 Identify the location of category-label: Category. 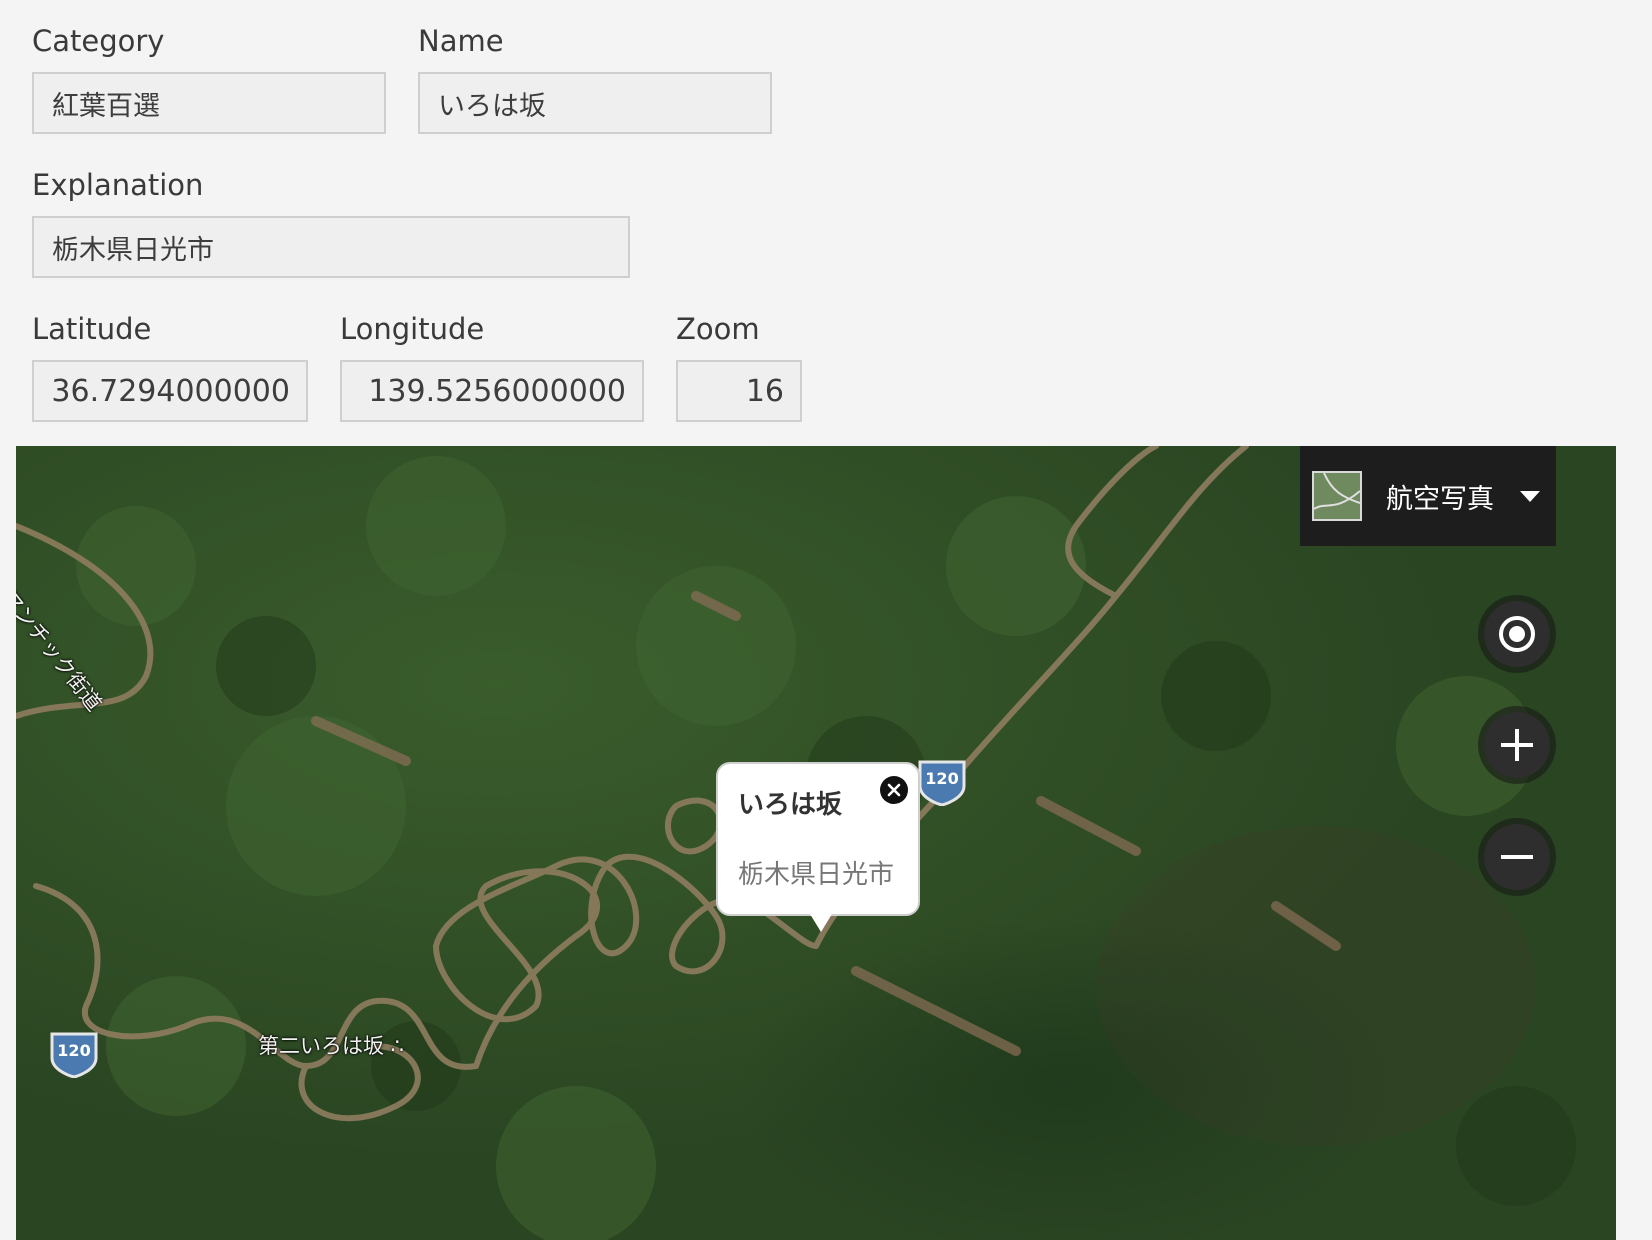
(98, 41).